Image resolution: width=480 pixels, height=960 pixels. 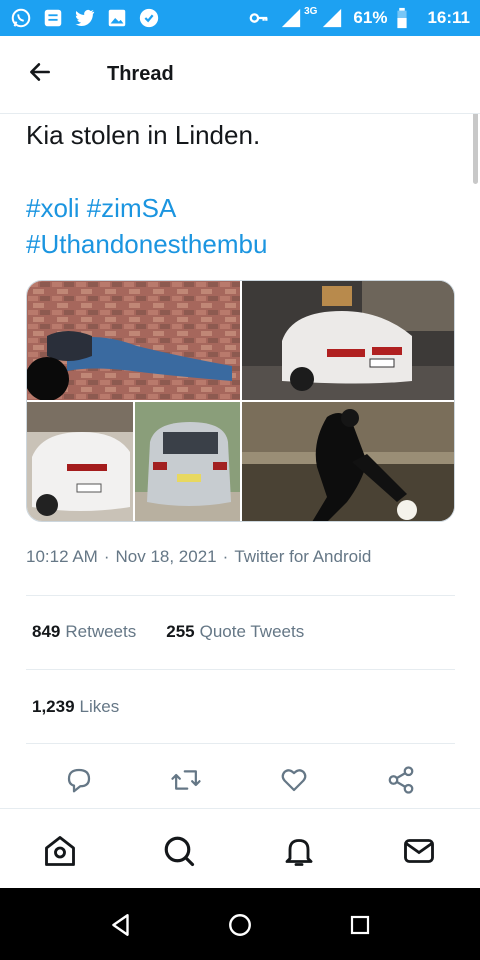 What do you see at coordinates (180, 631) in the screenshot?
I see `quotes-count: 255` at bounding box center [180, 631].